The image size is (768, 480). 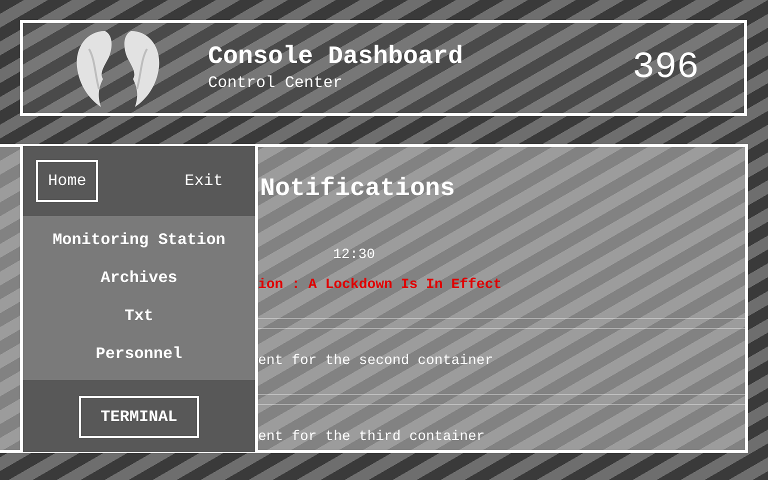 I want to click on notification-time: 12:30, so click(x=354, y=255).